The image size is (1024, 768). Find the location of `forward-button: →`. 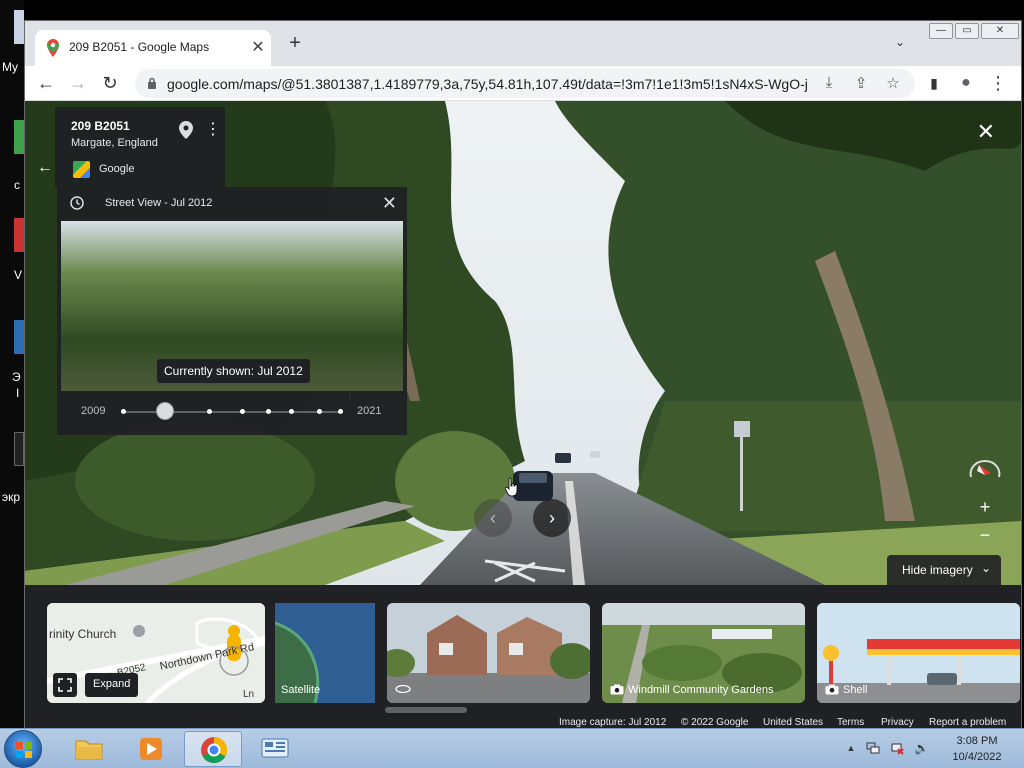

forward-button: → is located at coordinates (78, 83).